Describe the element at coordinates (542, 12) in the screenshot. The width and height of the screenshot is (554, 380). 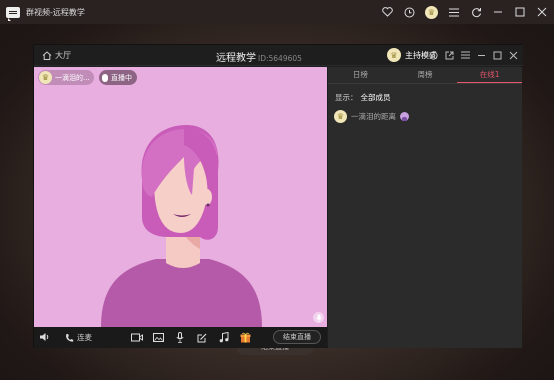
I see `close-icon` at that location.